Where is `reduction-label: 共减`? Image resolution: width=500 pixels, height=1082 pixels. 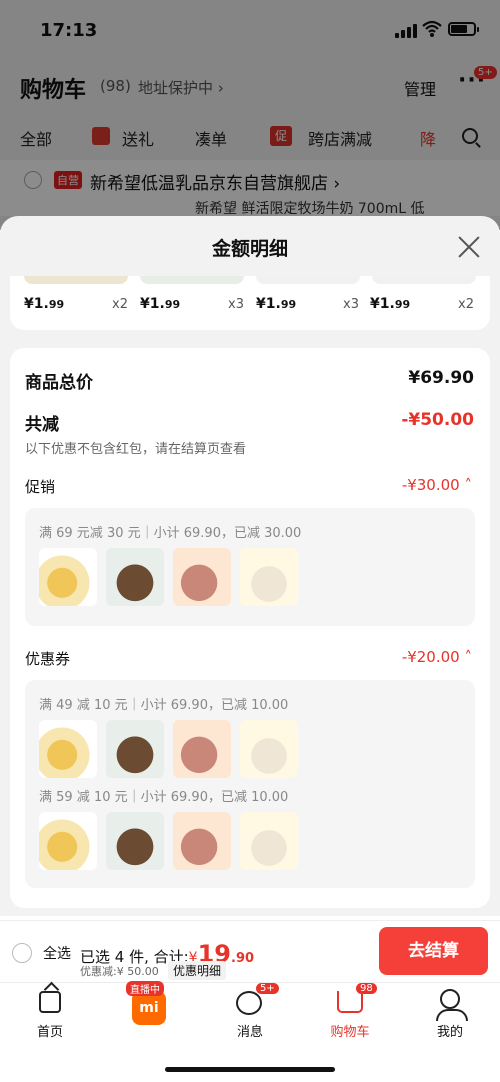 reduction-label: 共减 is located at coordinates (42, 425).